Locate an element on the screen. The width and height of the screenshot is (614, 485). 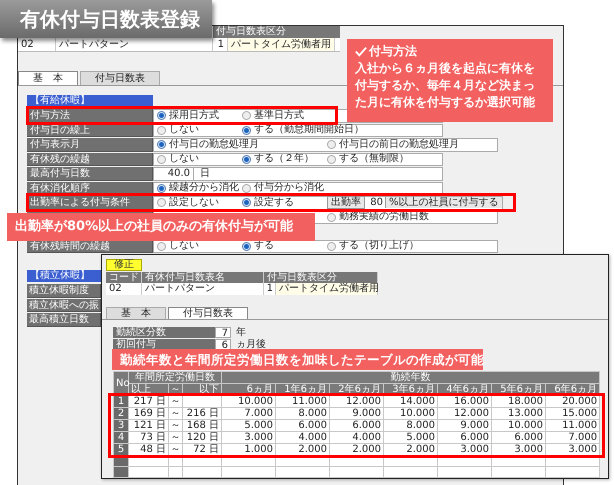
column-header: コード is located at coordinates (124, 277).